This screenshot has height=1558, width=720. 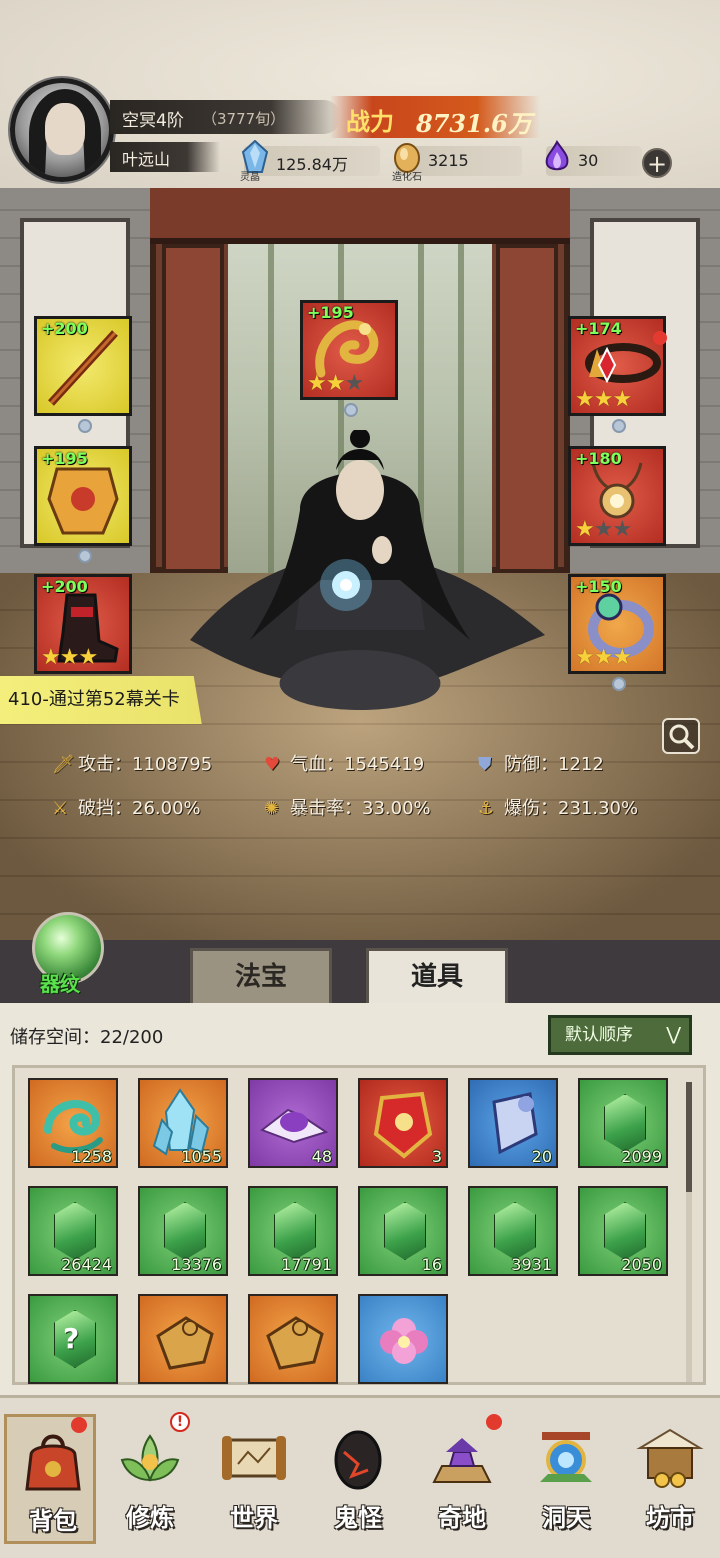 What do you see at coordinates (531, 1264) in the screenshot?
I see `item-count: 3931` at bounding box center [531, 1264].